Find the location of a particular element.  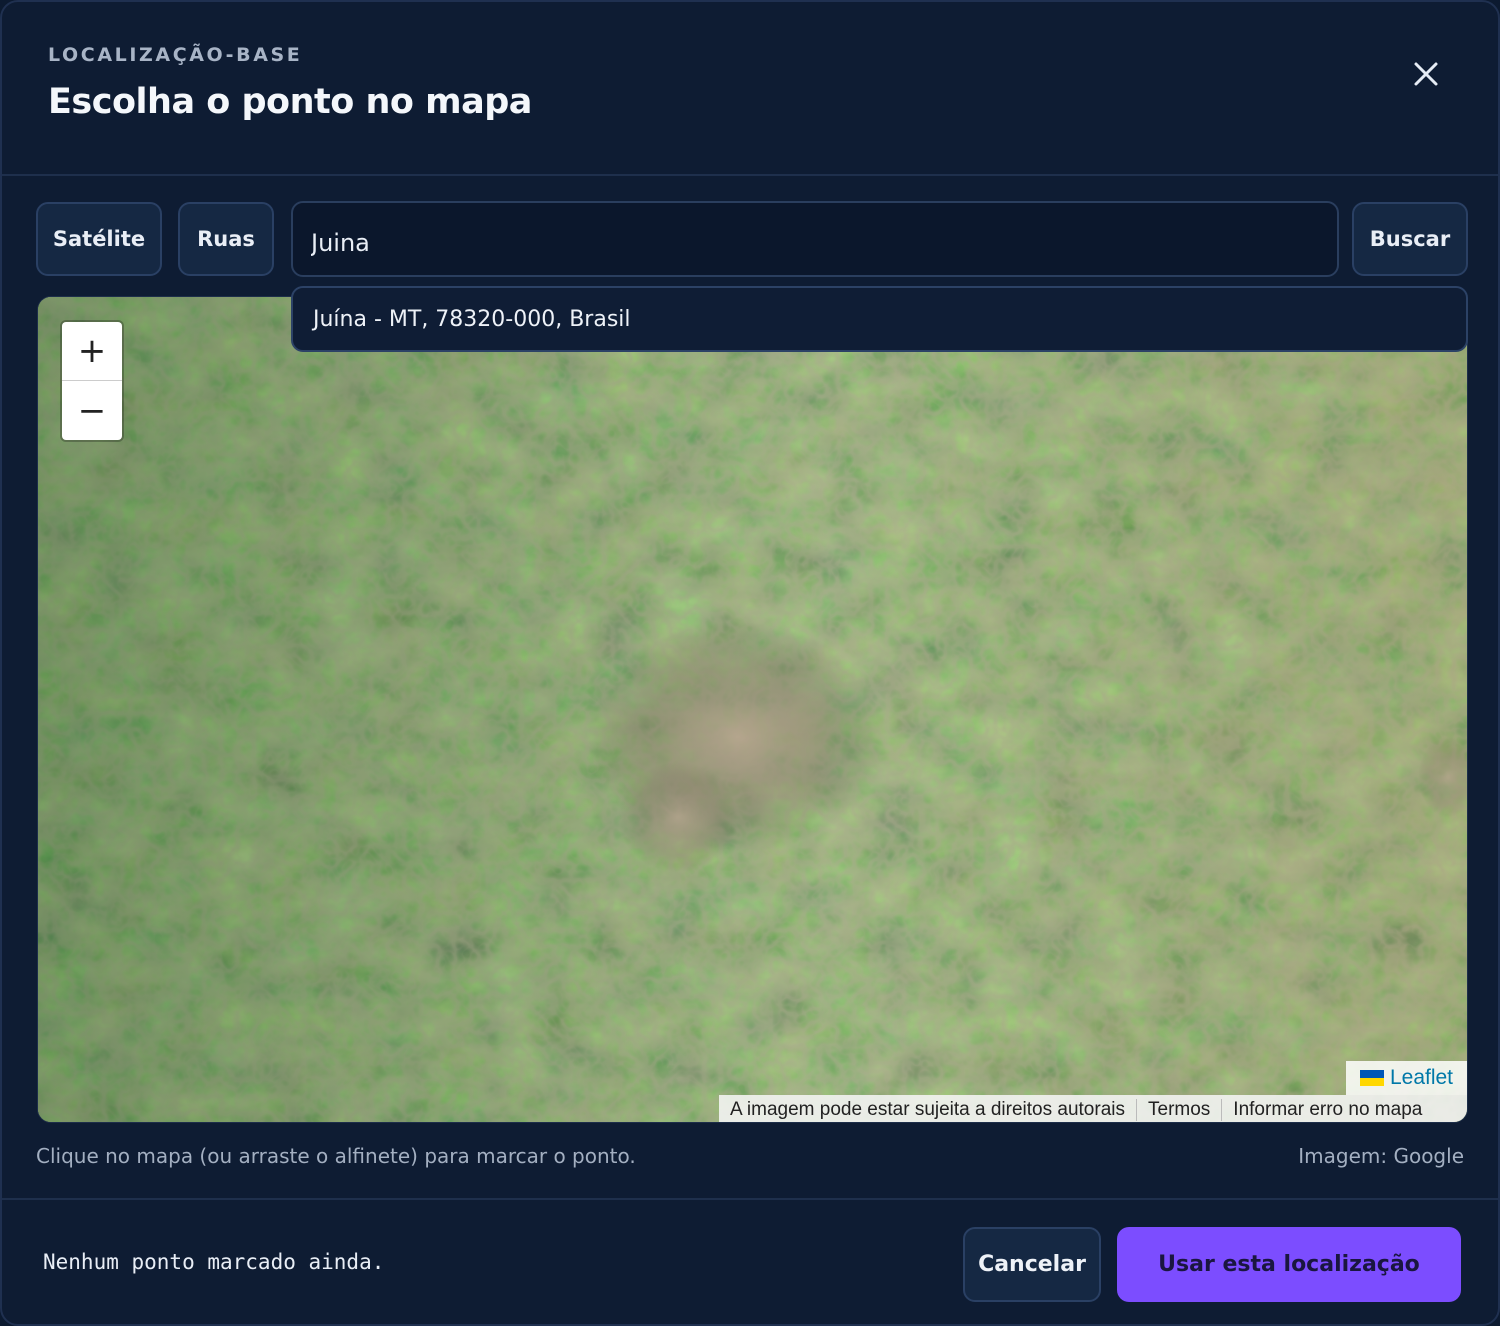

terms-link: Termos is located at coordinates (1180, 1109).